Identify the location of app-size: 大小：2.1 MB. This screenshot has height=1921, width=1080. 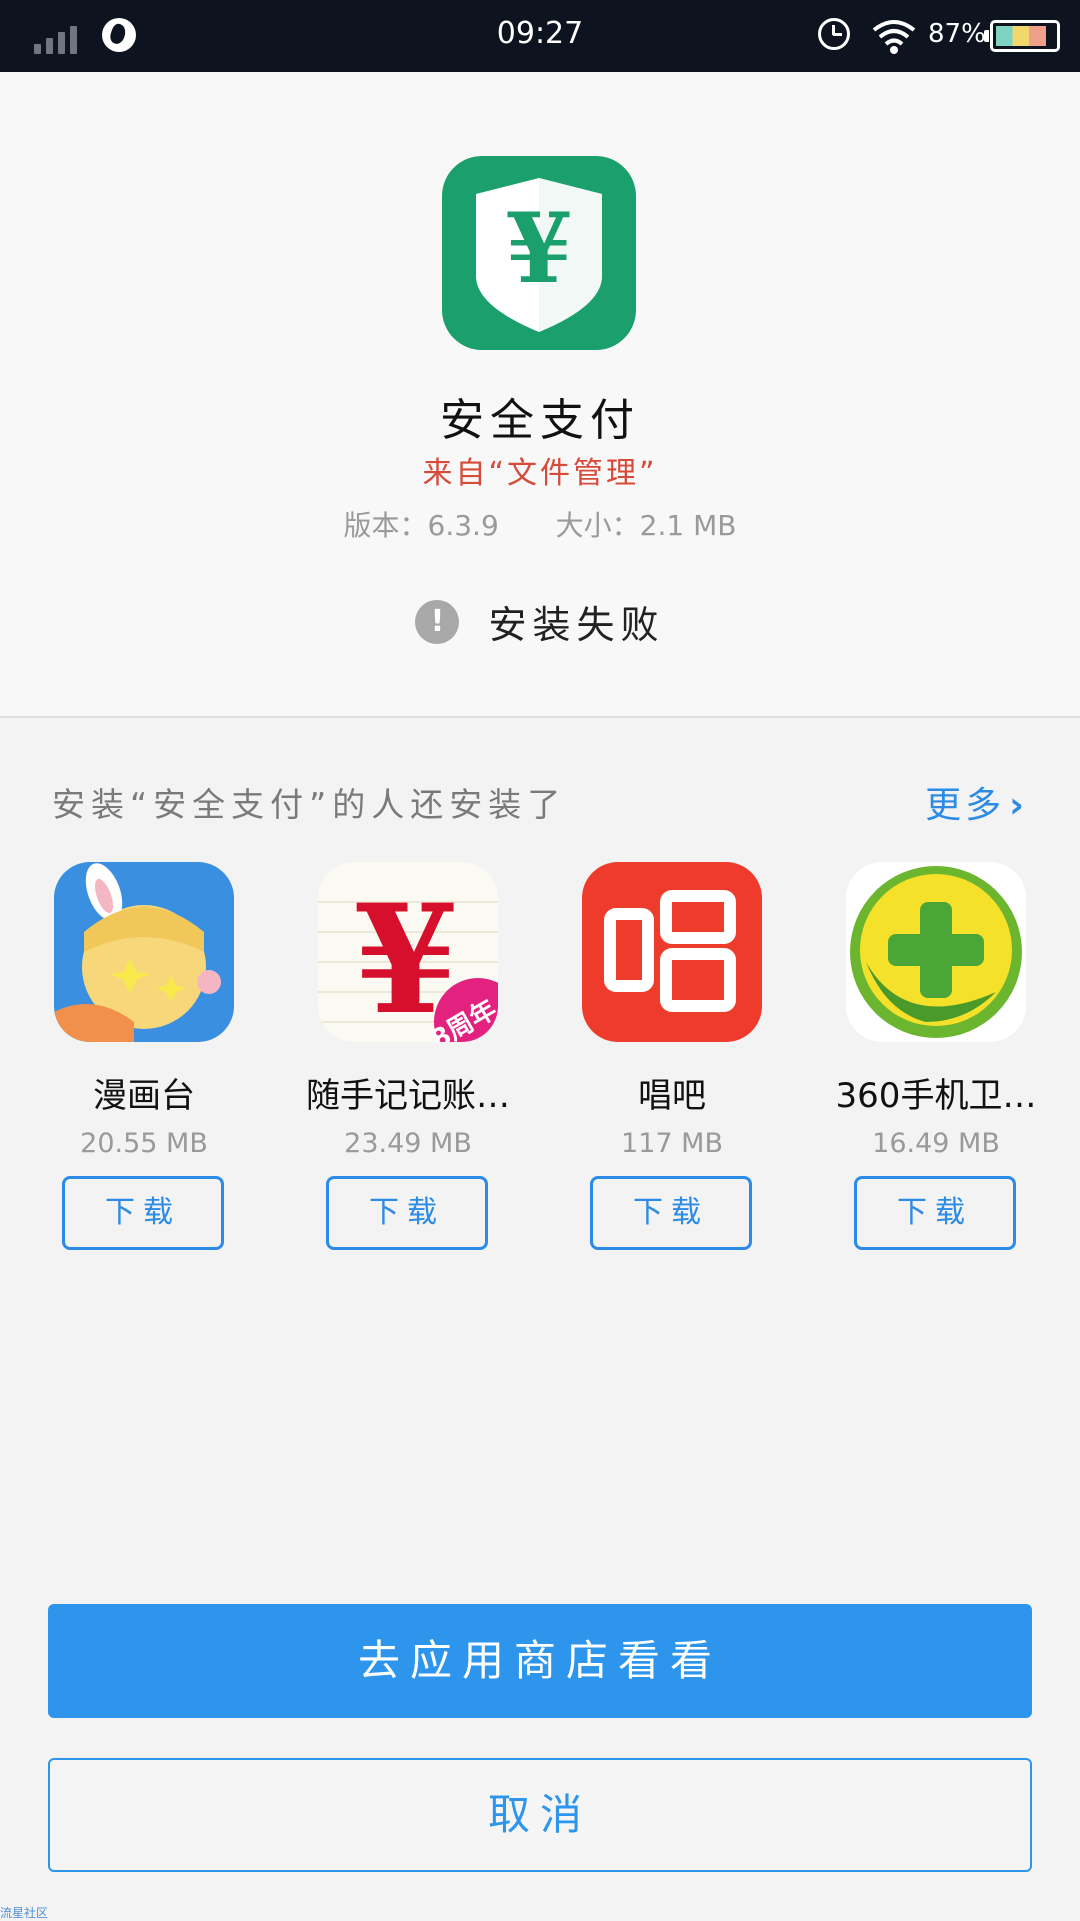
(646, 525).